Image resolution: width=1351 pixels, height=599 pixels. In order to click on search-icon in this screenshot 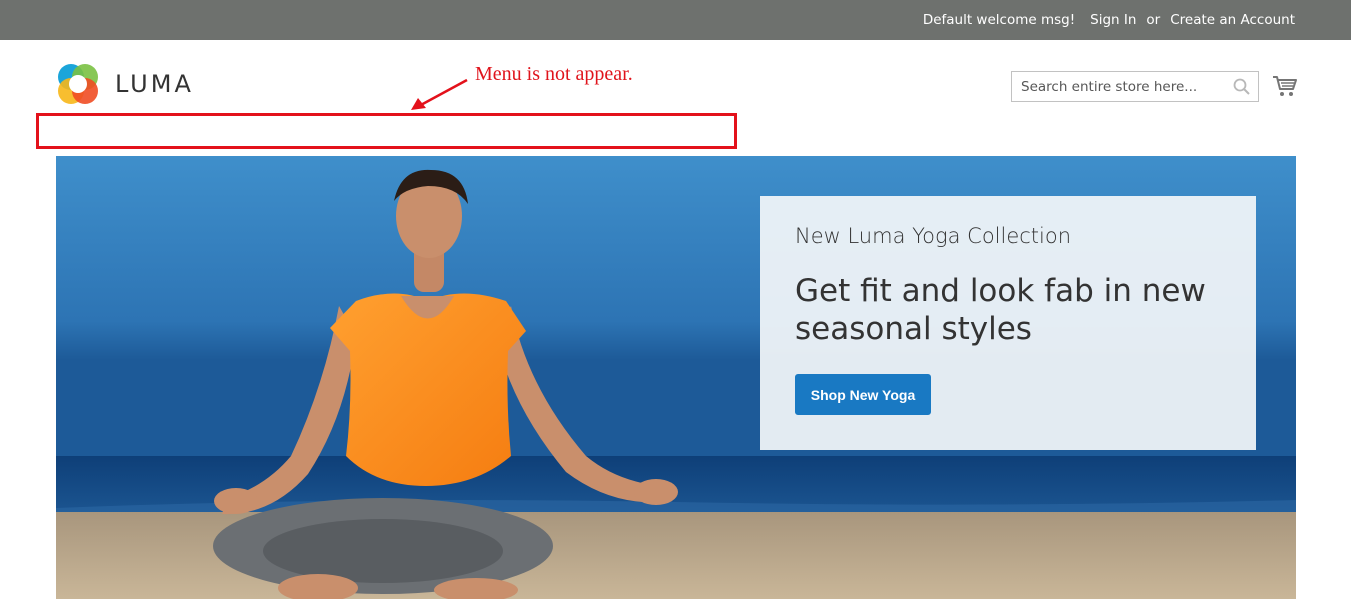, I will do `click(1241, 86)`.